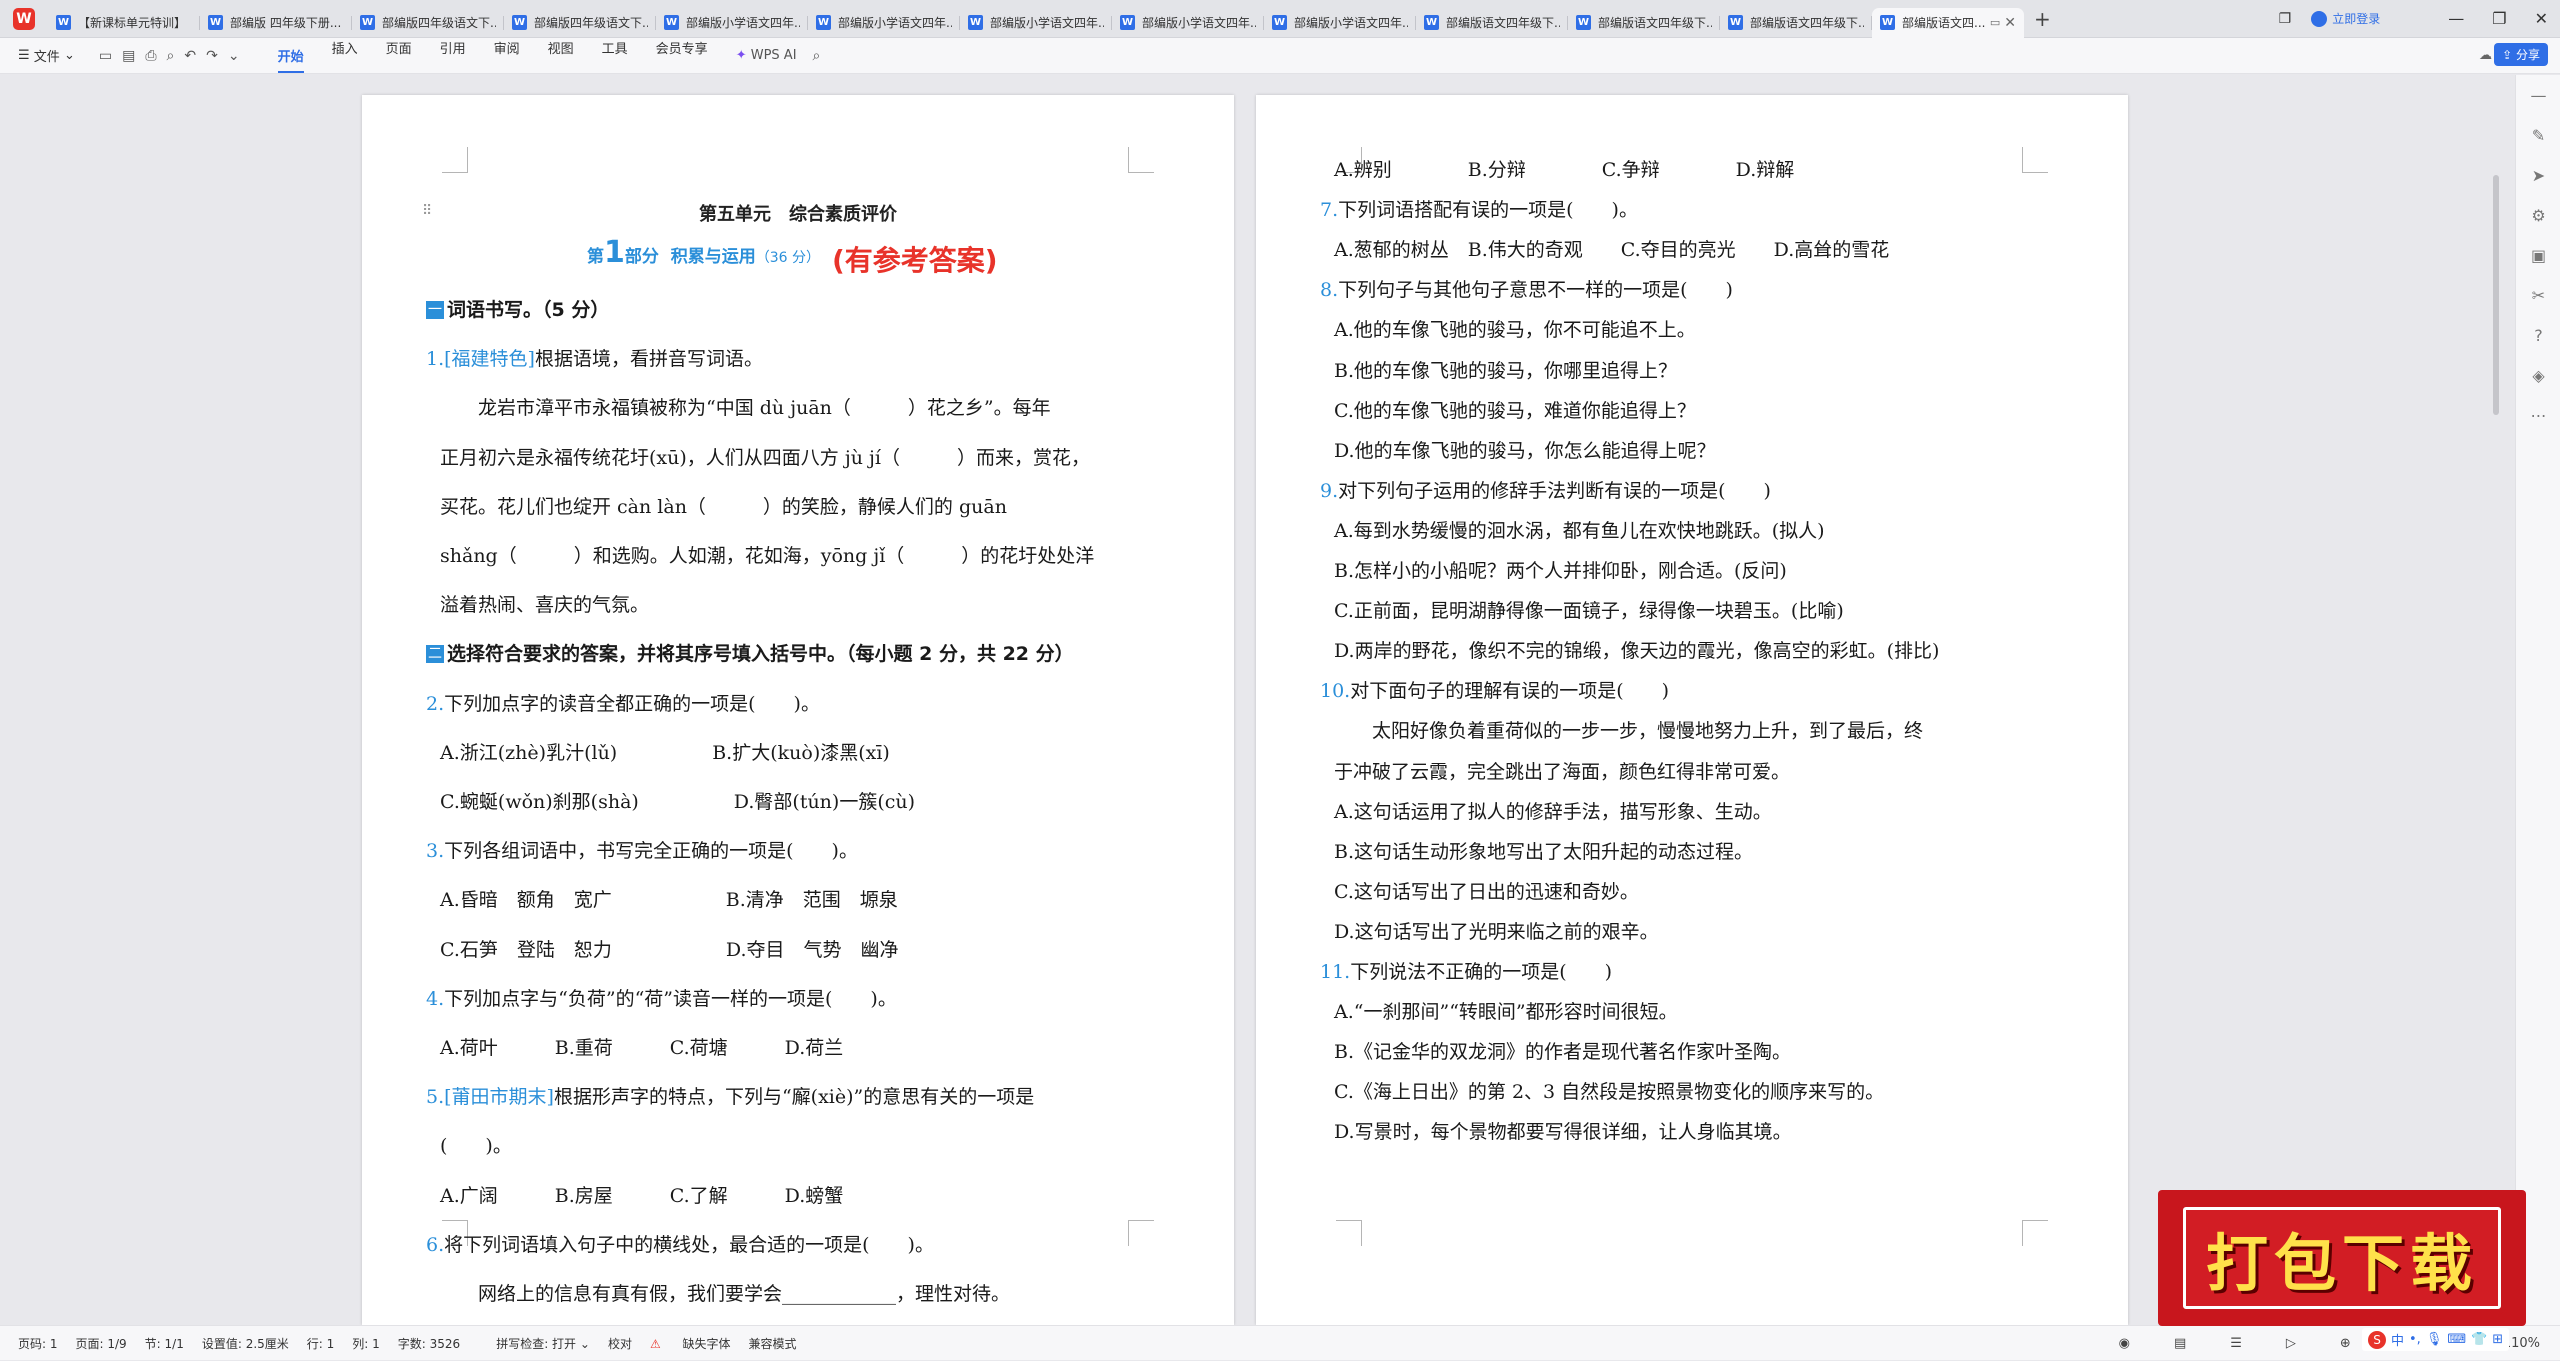 The height and width of the screenshot is (1361, 2560). What do you see at coordinates (46, 55) in the screenshot?
I see `menu-hamburger-icon: ☰ 文件 ⌄` at bounding box center [46, 55].